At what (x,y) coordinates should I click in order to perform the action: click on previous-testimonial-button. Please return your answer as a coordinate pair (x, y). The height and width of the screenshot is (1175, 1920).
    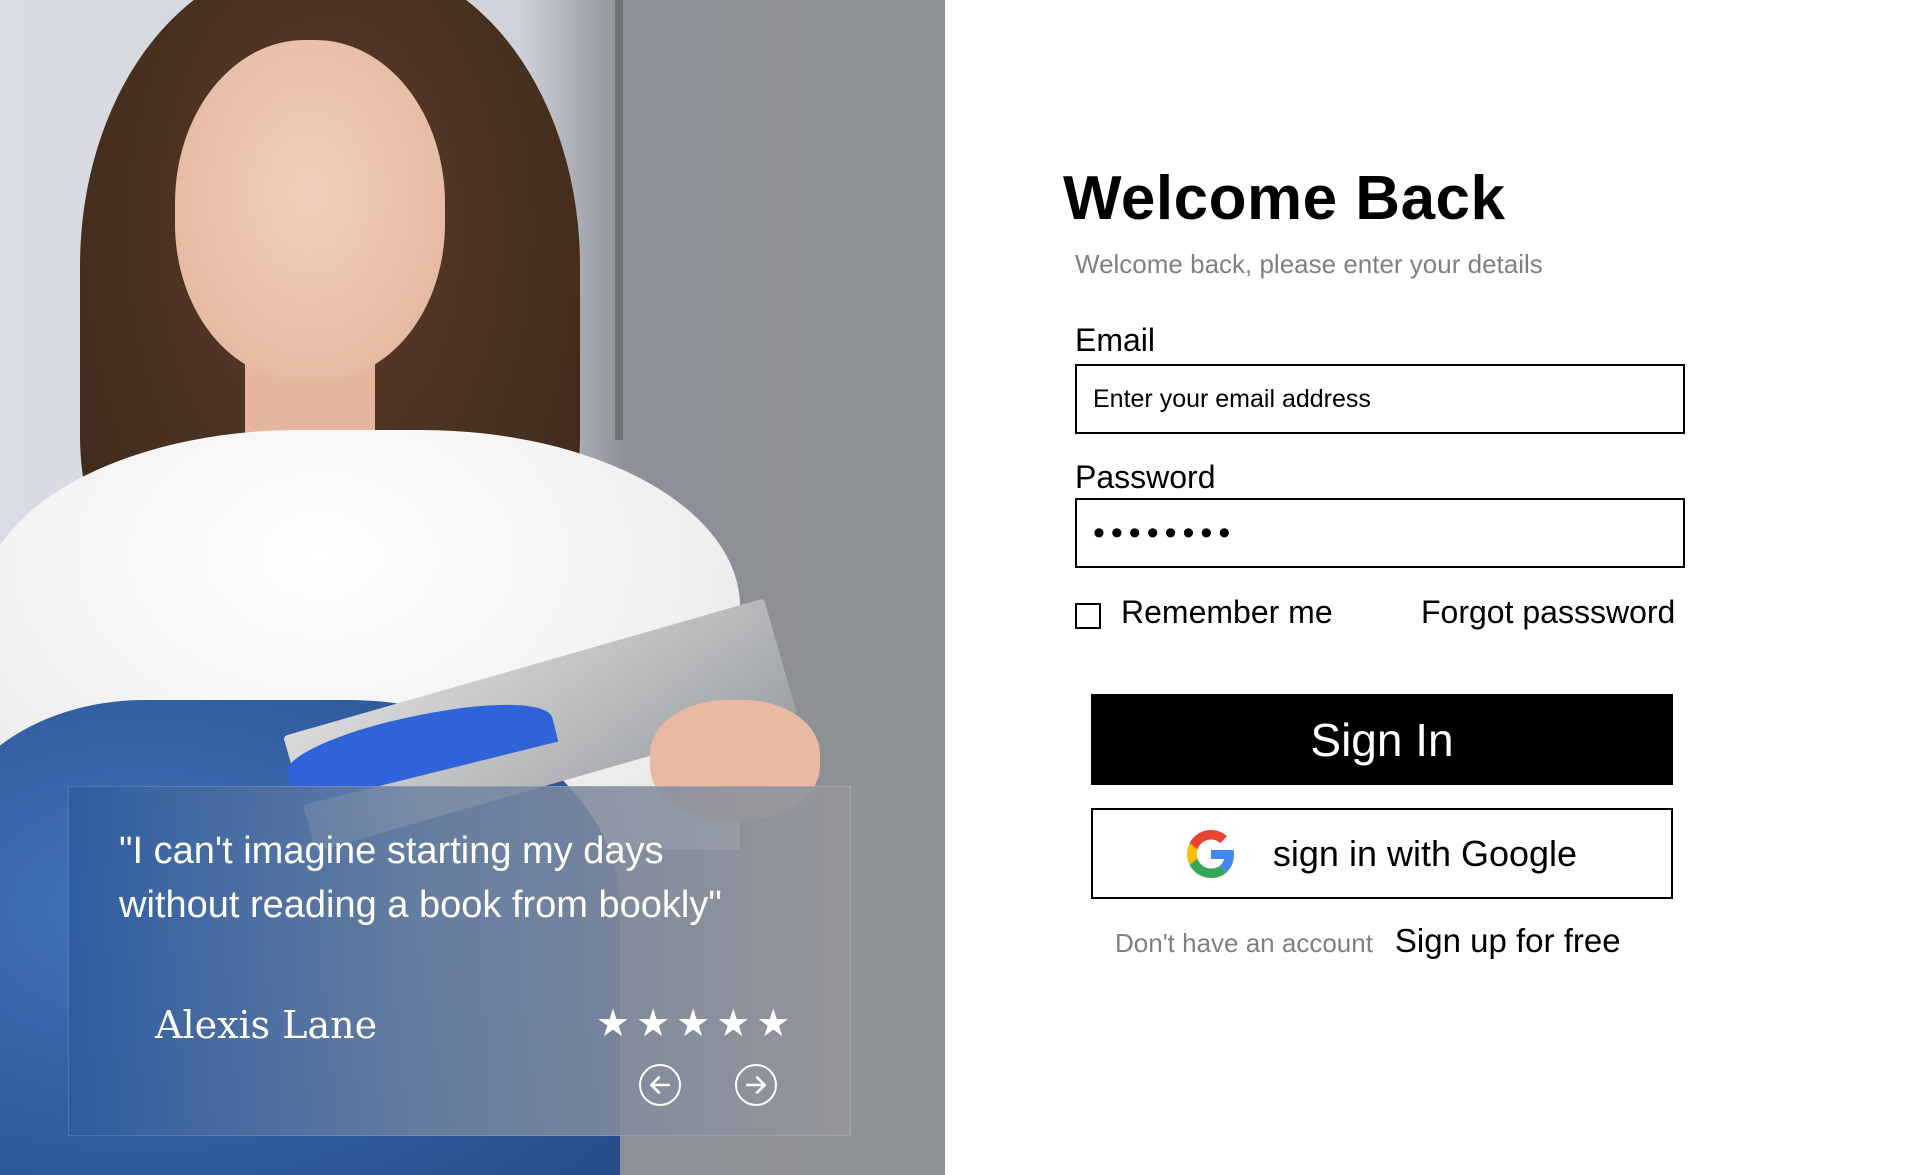
    Looking at the image, I should click on (660, 1085).